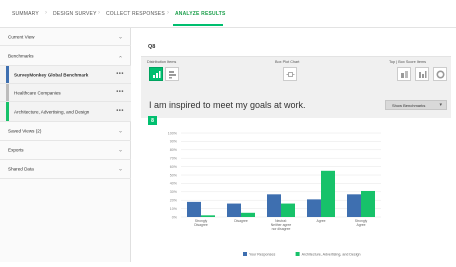  I want to click on horizontal-bar-icon, so click(172, 74).